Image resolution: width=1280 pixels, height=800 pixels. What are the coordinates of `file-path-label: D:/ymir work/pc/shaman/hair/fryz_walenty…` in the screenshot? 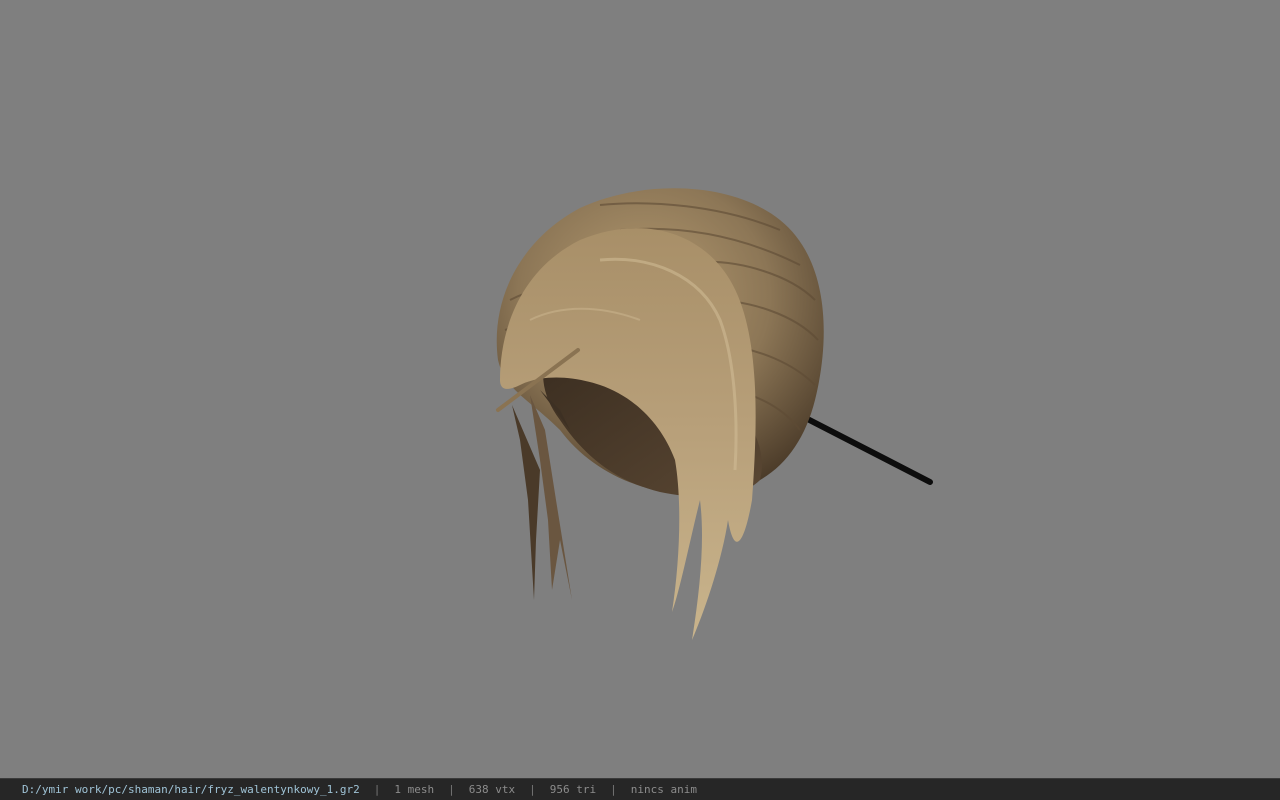 It's located at (191, 789).